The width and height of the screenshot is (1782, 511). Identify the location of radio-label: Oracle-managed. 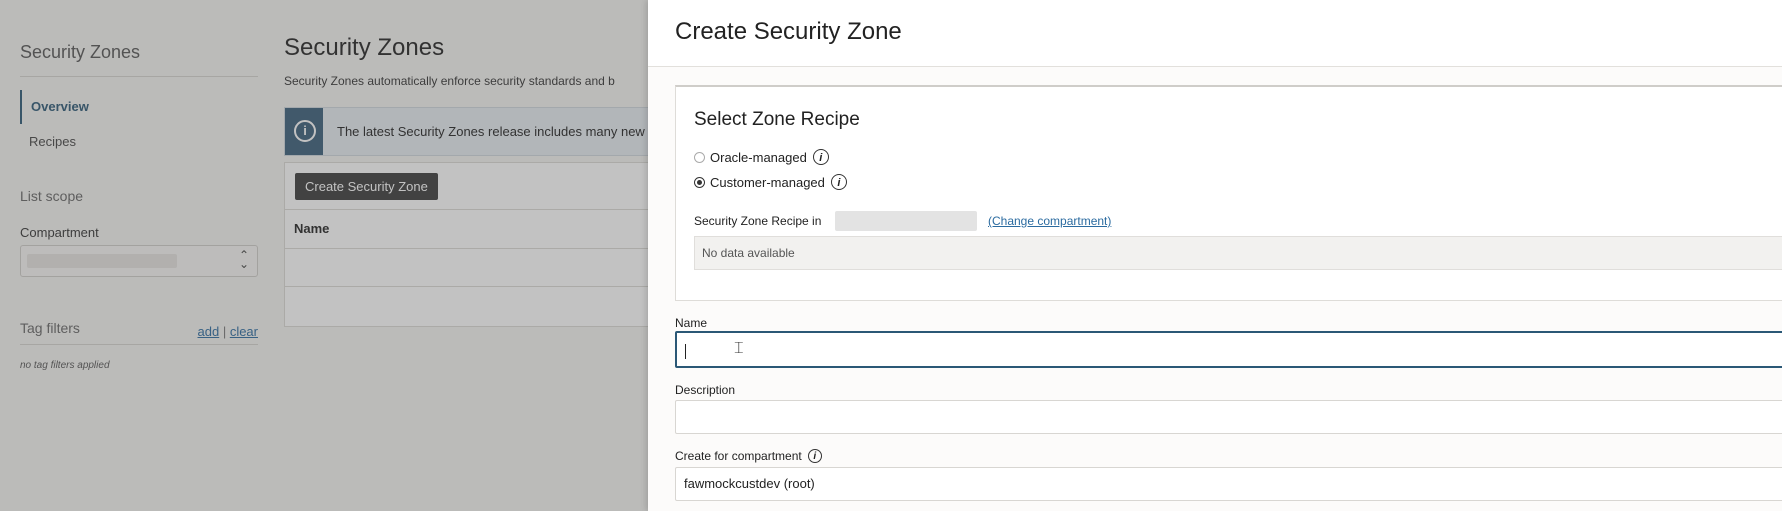
(758, 157).